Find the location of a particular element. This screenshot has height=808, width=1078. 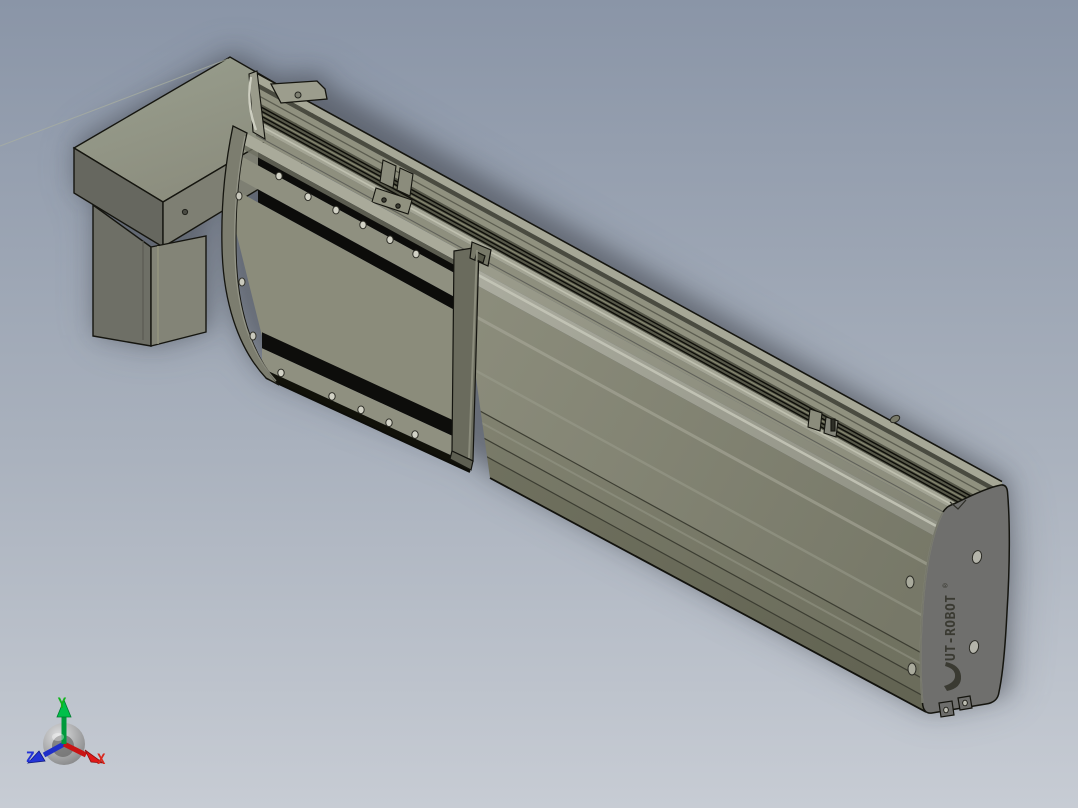

y-axis-label: Y is located at coordinates (62, 704).